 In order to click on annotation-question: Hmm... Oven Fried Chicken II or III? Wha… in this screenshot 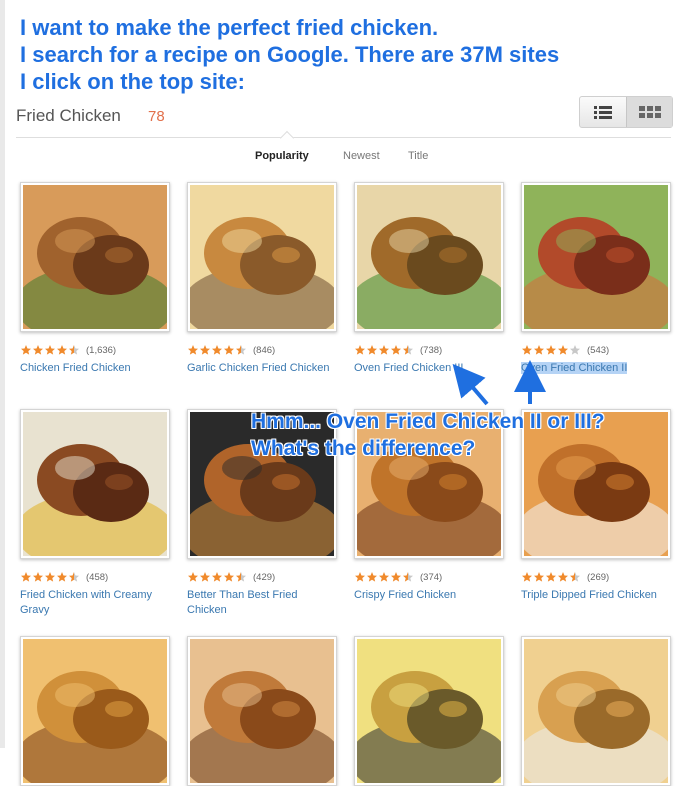, I will do `click(428, 435)`.